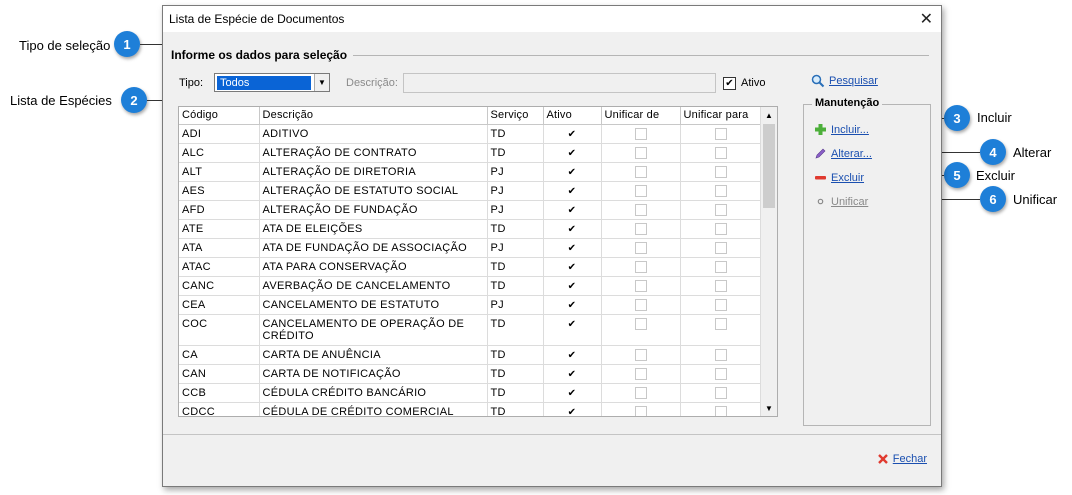 The height and width of the screenshot is (495, 1072). What do you see at coordinates (841, 201) in the screenshot?
I see `unificar-button: Unificar` at bounding box center [841, 201].